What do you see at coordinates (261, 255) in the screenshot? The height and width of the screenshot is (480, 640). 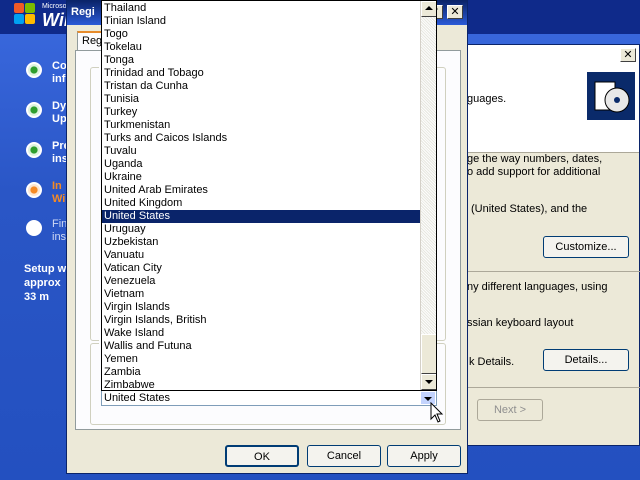 I see `country-list-item: Vanuatu` at bounding box center [261, 255].